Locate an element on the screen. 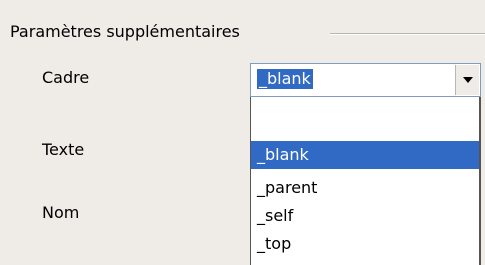 This screenshot has width=485, height=265. dropdown-option-self: _self is located at coordinates (365, 216).